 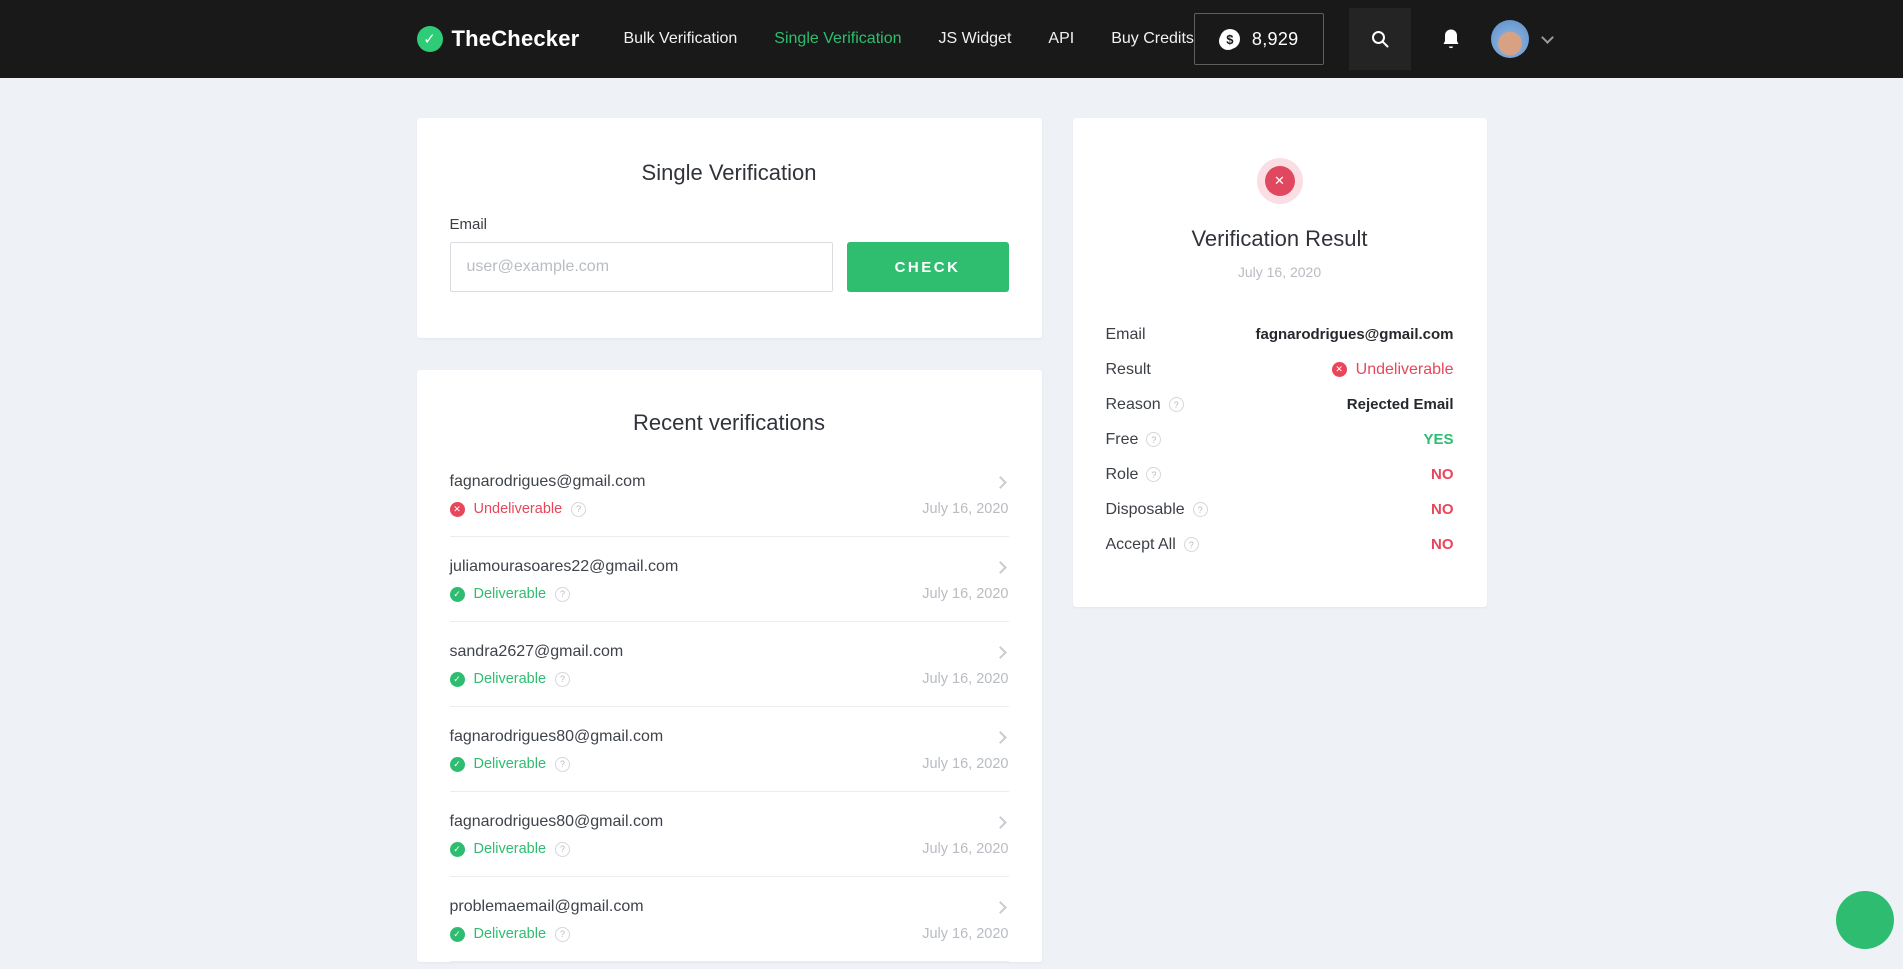 I want to click on result-row-reason: Reason ? Rejected Email, so click(x=1280, y=404).